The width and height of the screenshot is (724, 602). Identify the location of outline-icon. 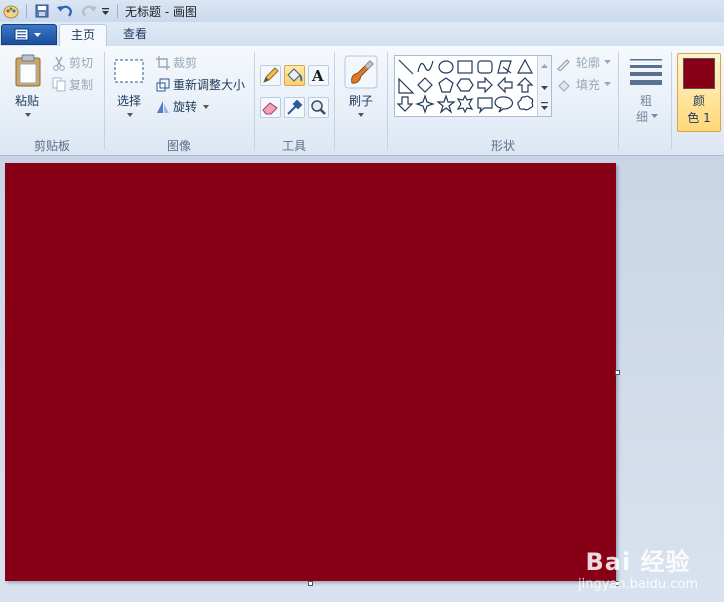
(563, 65).